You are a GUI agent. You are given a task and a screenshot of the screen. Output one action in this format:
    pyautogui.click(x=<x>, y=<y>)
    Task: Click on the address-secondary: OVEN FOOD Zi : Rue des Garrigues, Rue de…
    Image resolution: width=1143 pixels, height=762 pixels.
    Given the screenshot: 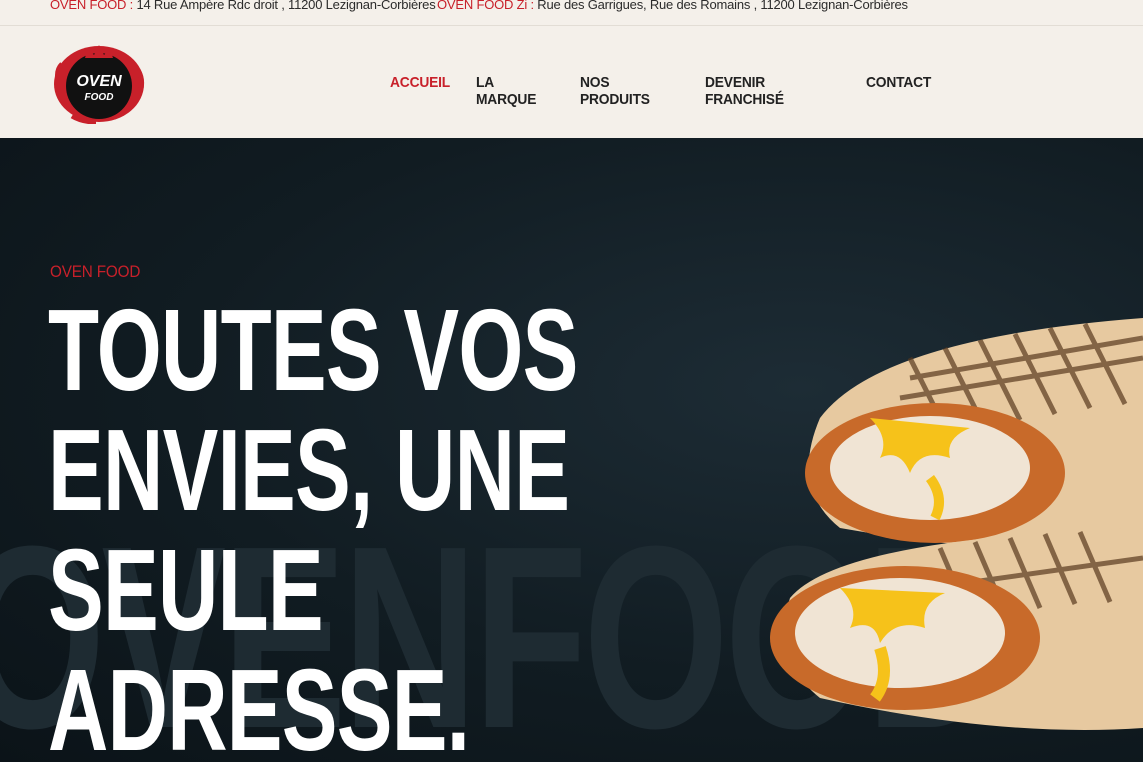 What is the action you would take?
    pyautogui.click(x=672, y=6)
    